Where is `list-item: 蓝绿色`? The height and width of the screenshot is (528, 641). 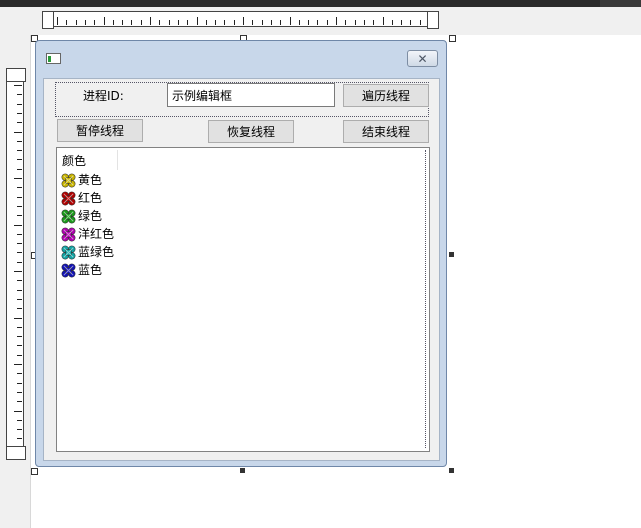
list-item: 蓝绿色 is located at coordinates (87, 252).